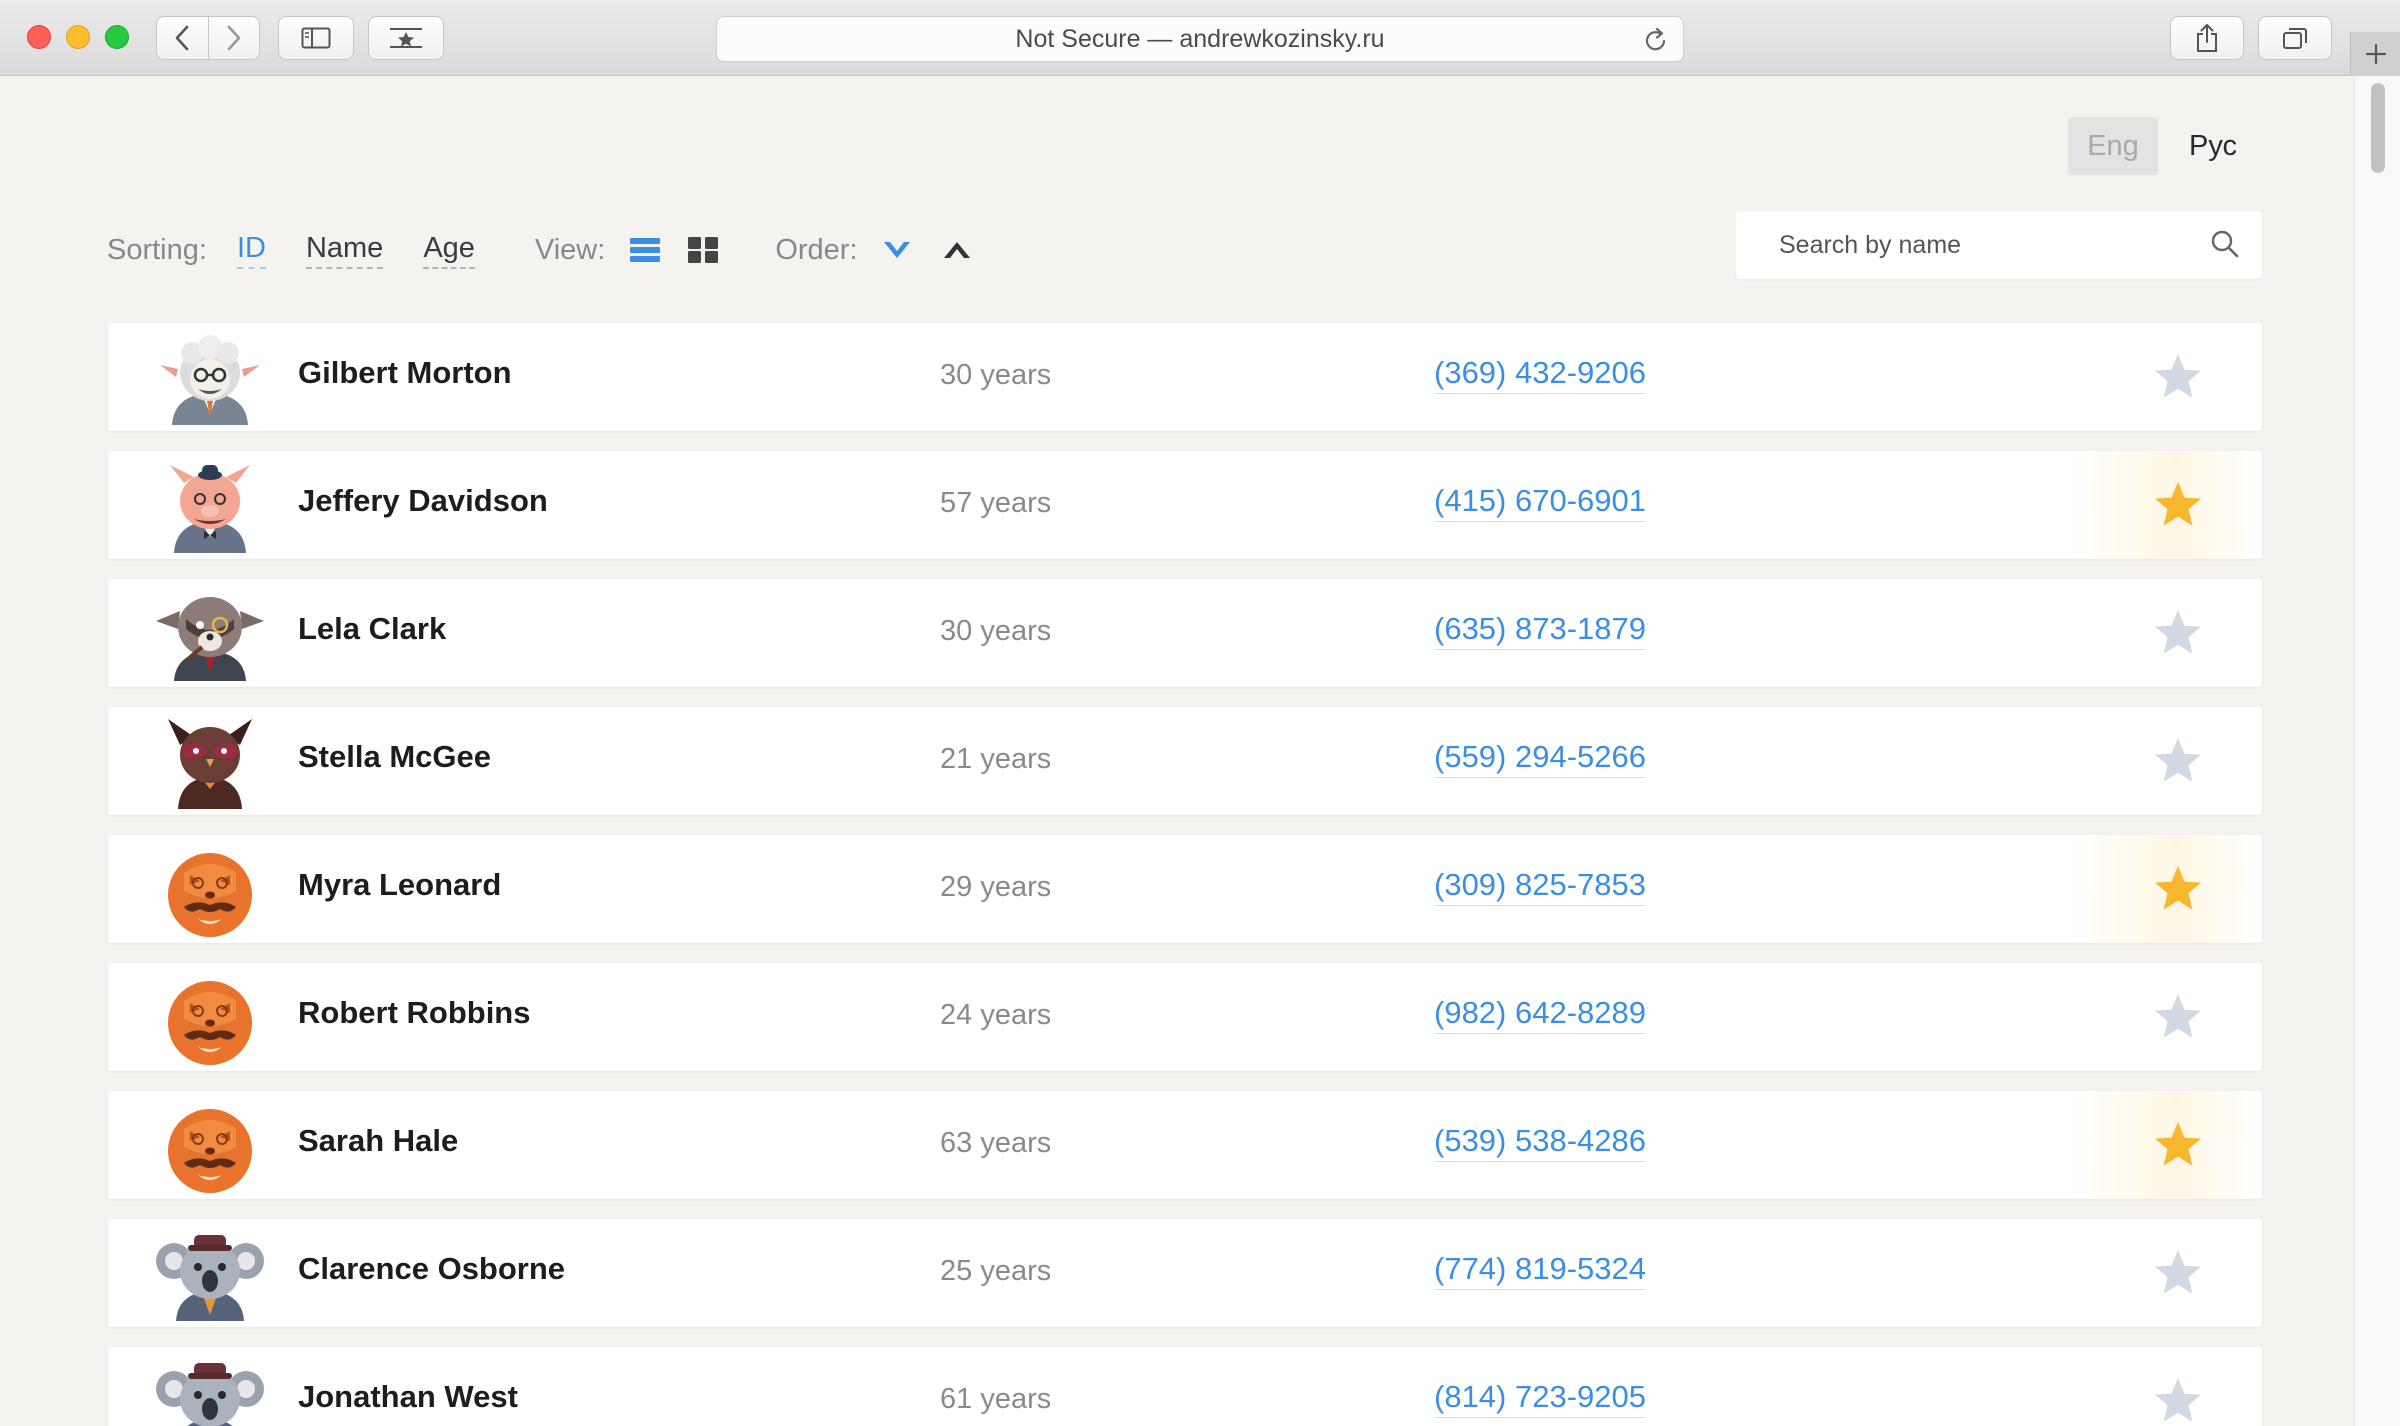  I want to click on toolbar-controls: Sorting: ID Name Age View: Order:, so click(554, 250).